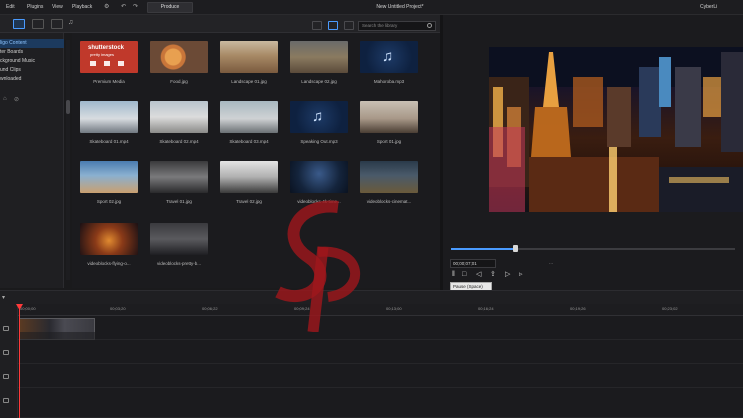  I want to click on ruler-tick: 00;09;24, so click(302, 308).